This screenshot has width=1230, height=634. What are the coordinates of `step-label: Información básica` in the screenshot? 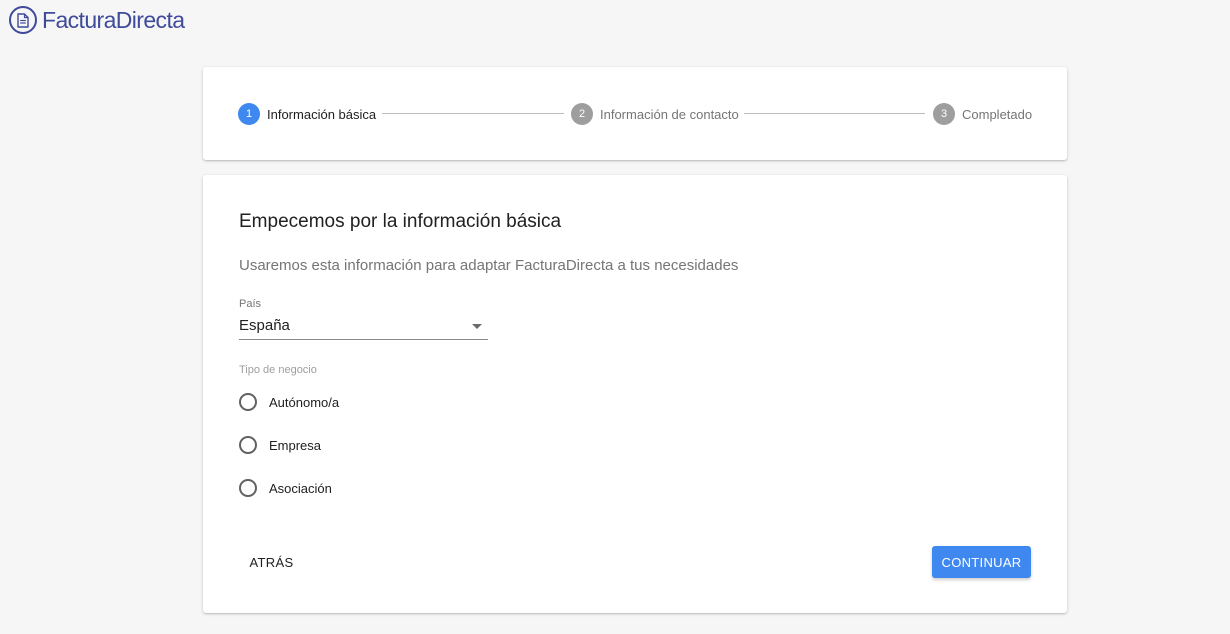 It's located at (322, 114).